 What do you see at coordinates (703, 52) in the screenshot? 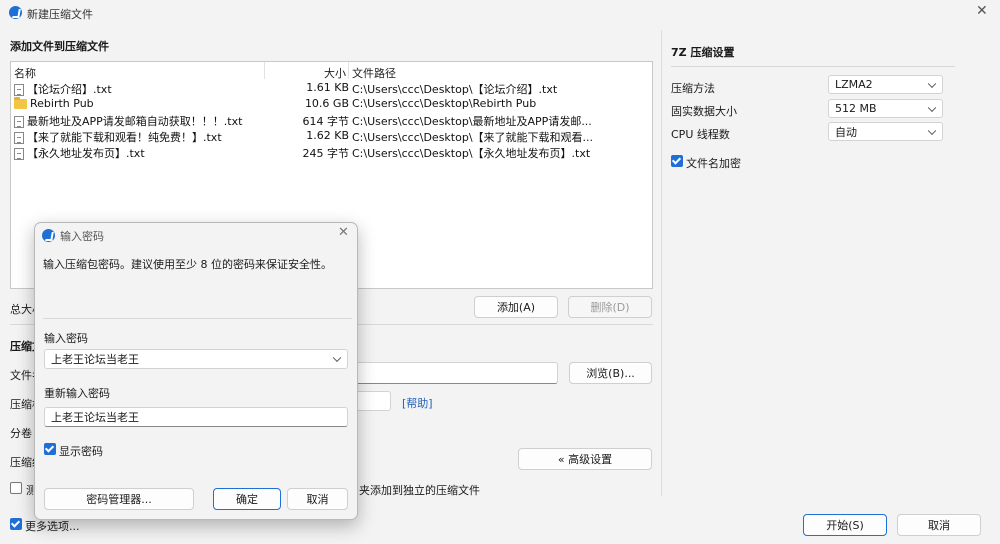
I see `7z-settings-title: 7Z 压缩设置` at bounding box center [703, 52].